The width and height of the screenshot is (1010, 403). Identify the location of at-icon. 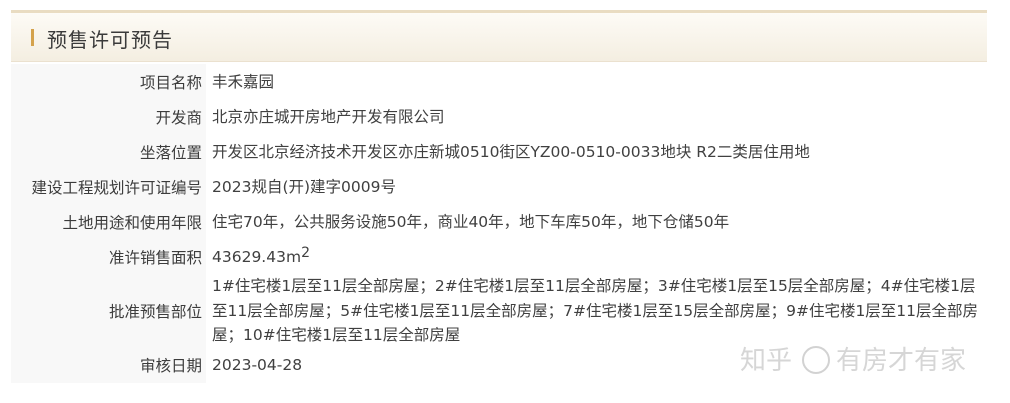
(816, 359).